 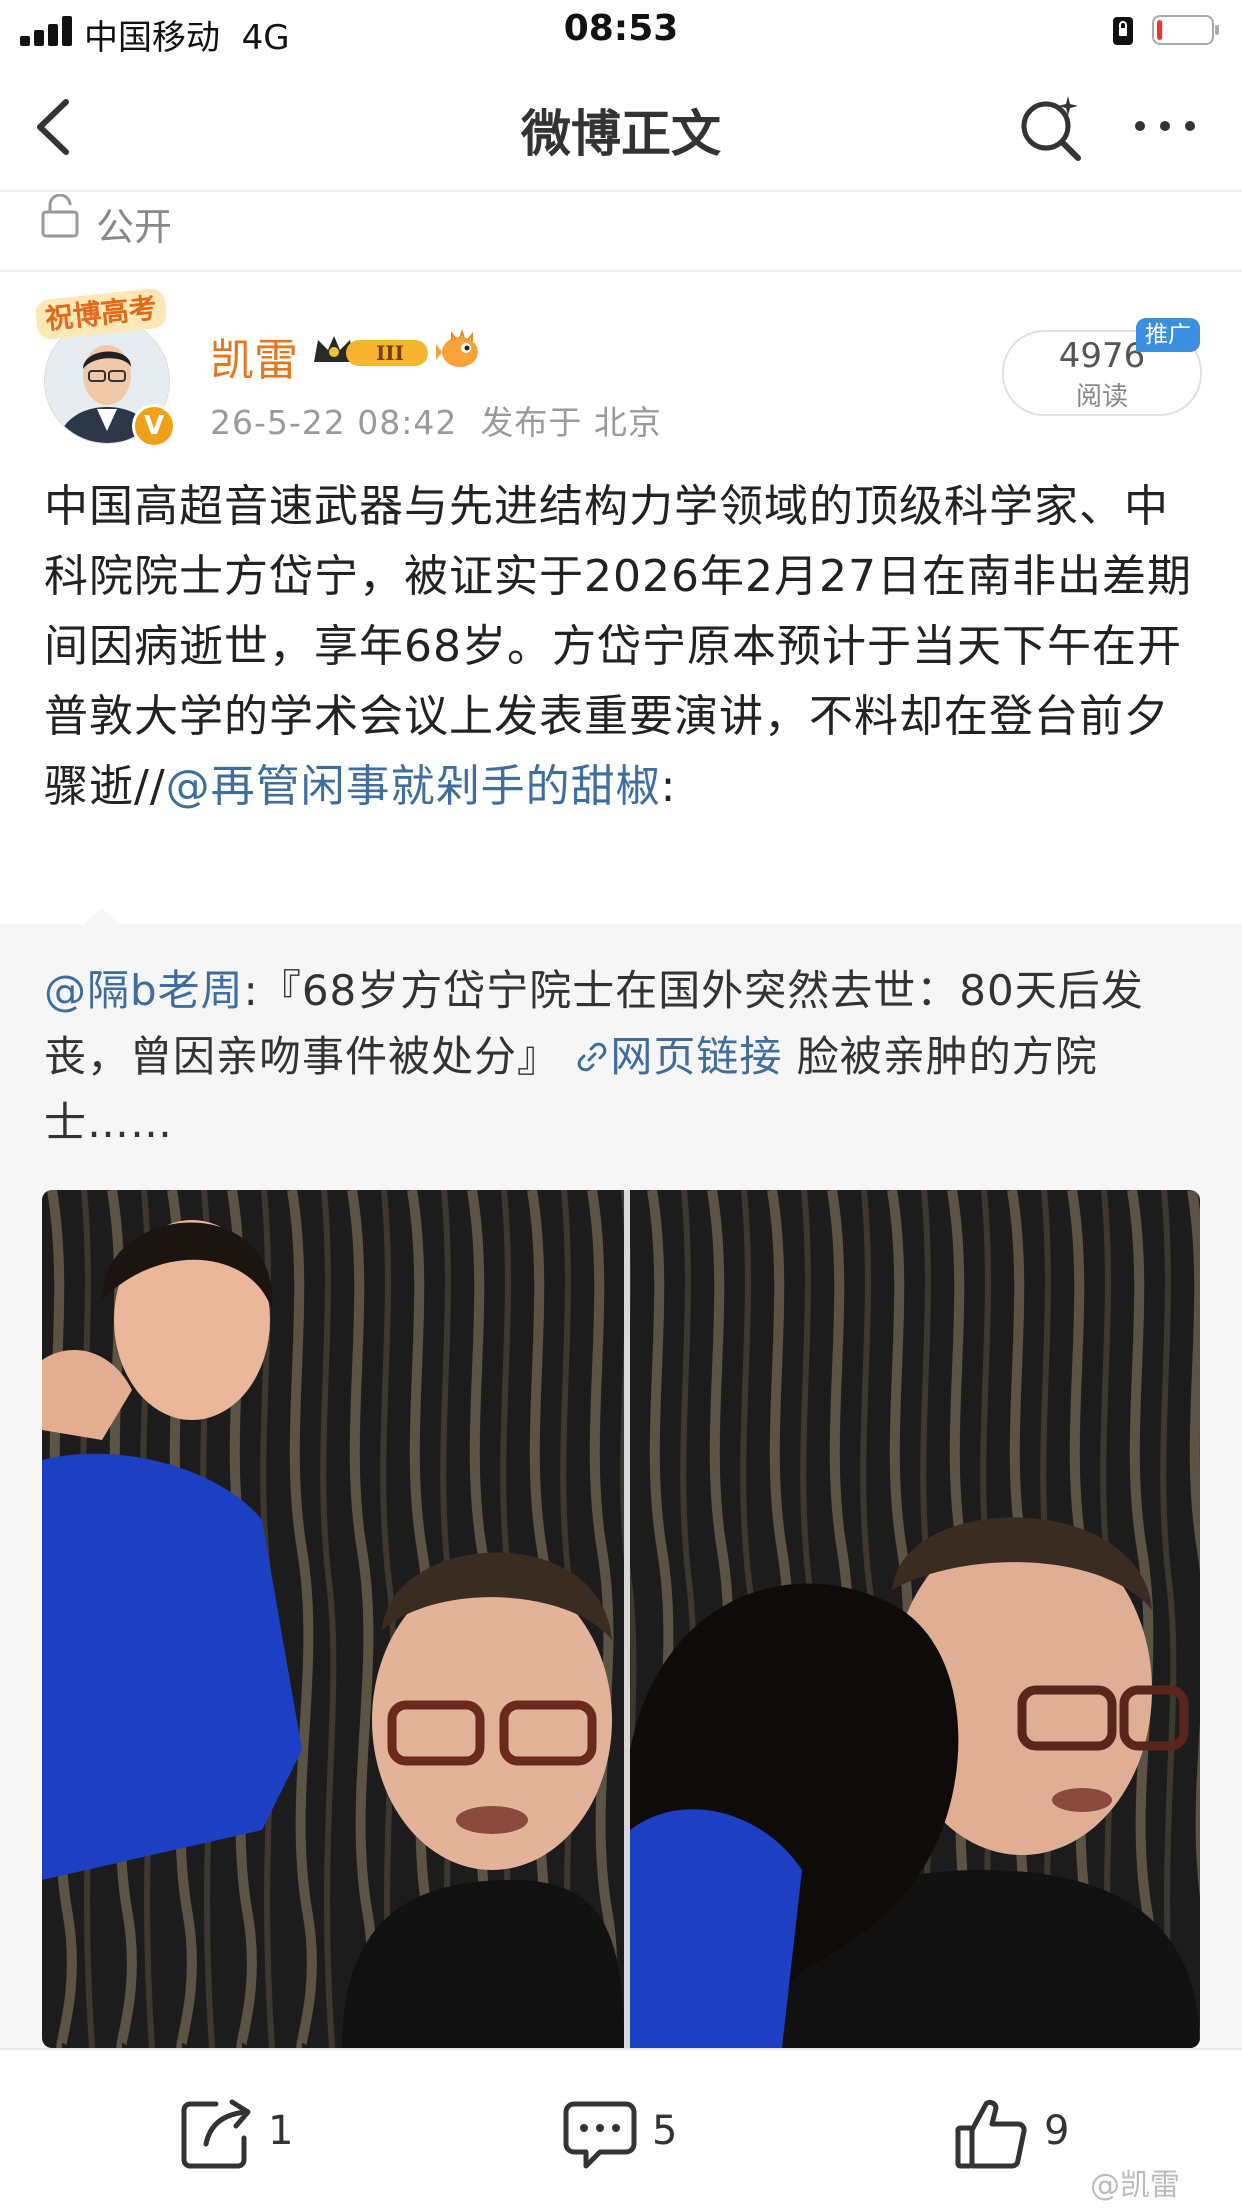 What do you see at coordinates (460, 351) in the screenshot?
I see `pufferfish-icon` at bounding box center [460, 351].